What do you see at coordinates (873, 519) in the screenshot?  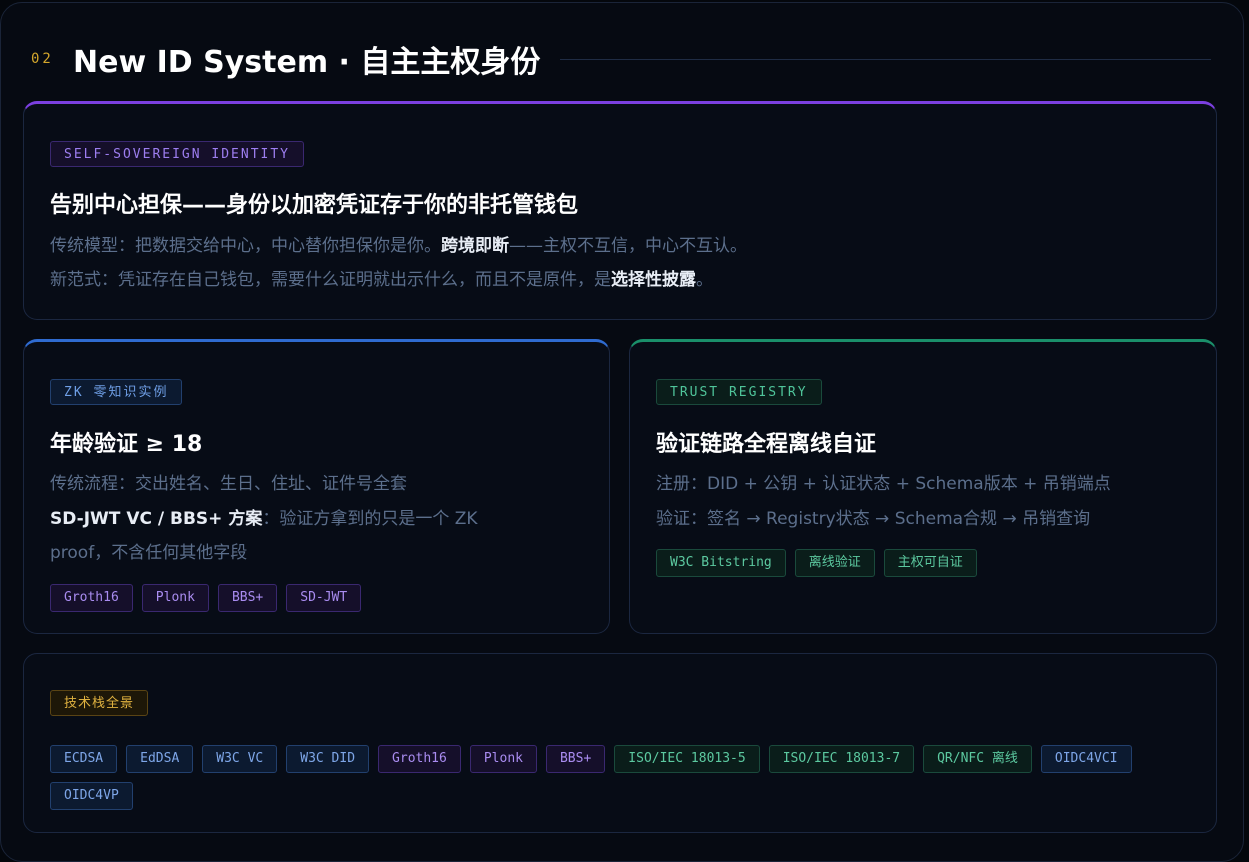 I see `trust-line-2: 验证：签名 → Registry状态 → Schema合规 → 吊销查询` at bounding box center [873, 519].